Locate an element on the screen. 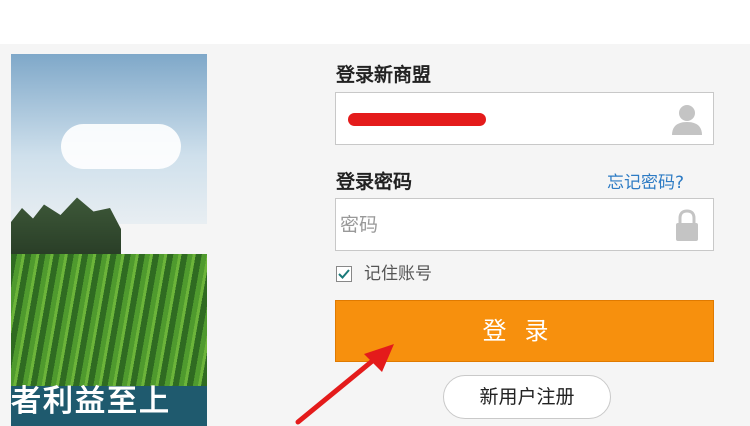 The width and height of the screenshot is (750, 426). remember-checkbox is located at coordinates (344, 274).